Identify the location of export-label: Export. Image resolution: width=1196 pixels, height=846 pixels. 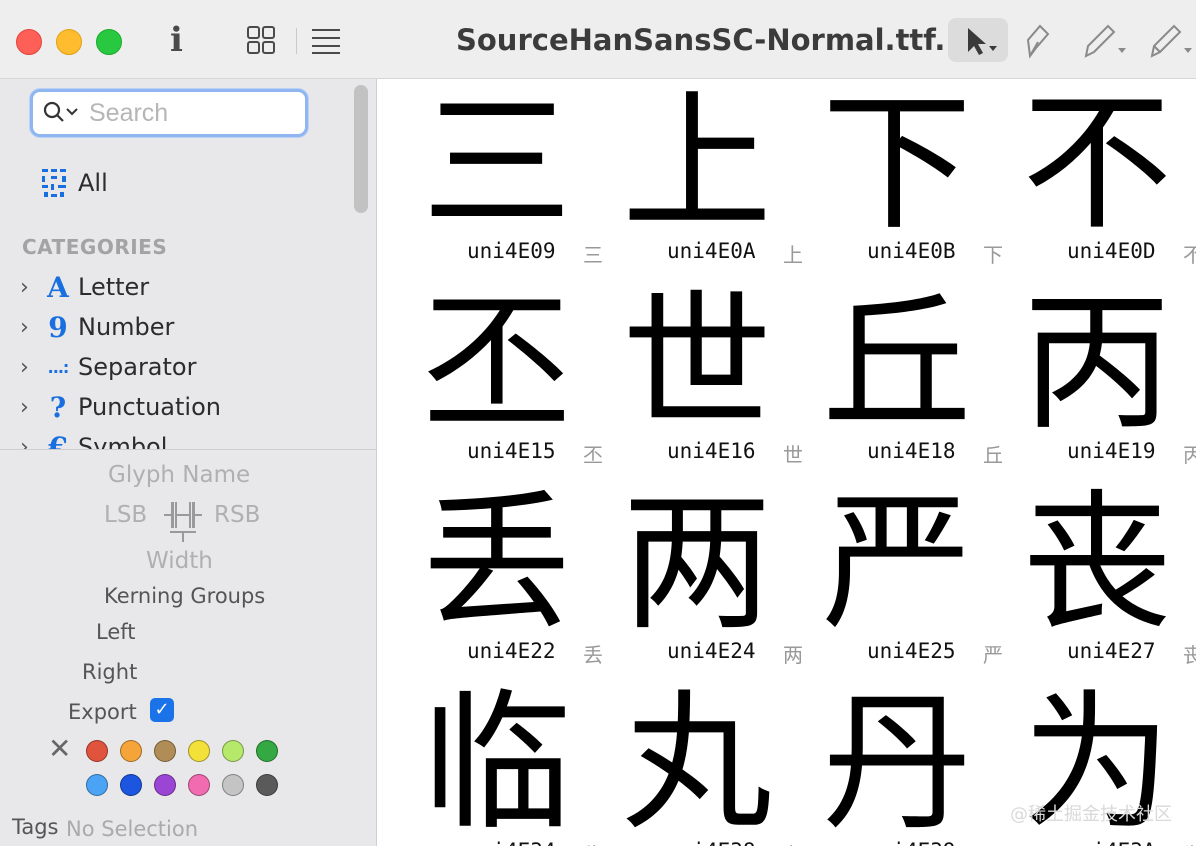
(102, 712).